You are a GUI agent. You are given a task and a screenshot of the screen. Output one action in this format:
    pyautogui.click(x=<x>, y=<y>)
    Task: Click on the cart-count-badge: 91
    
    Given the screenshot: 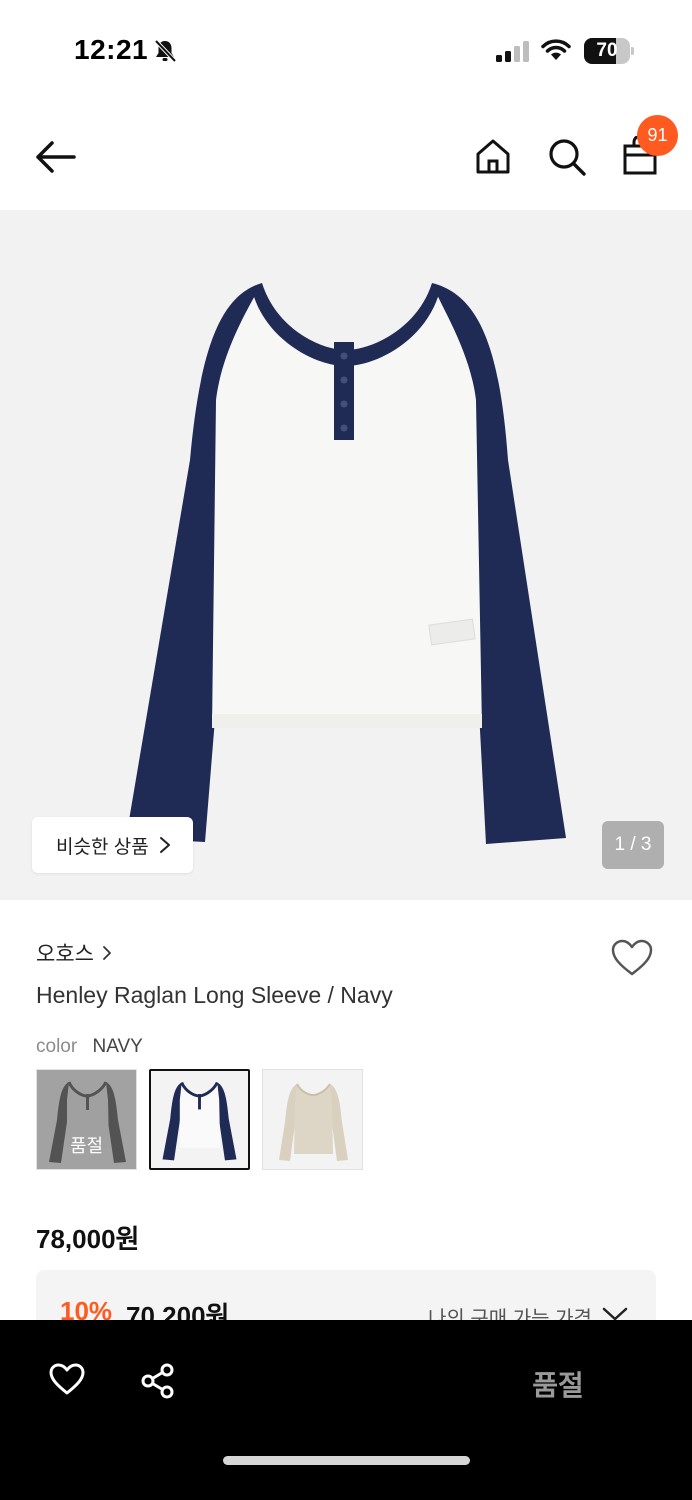 What is the action you would take?
    pyautogui.click(x=657, y=135)
    